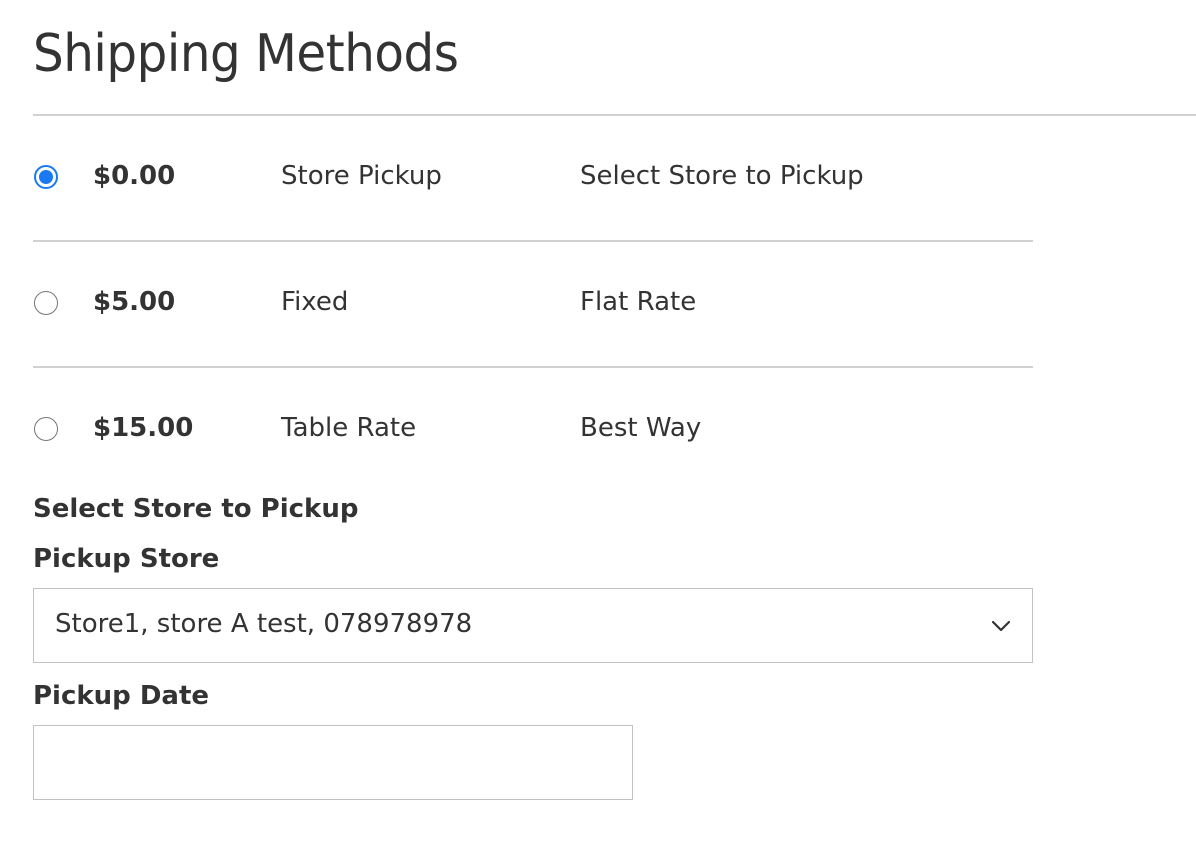 The image size is (1196, 850). Describe the element at coordinates (246, 54) in the screenshot. I see `page-title: Shipping Methods` at that location.